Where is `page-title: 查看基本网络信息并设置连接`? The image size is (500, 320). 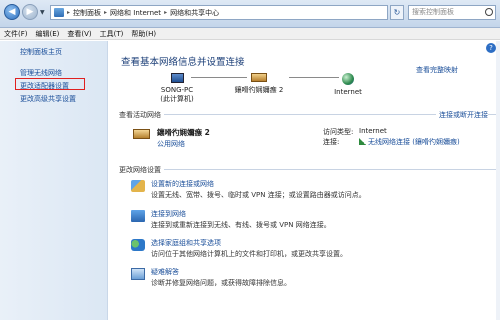 page-title: 查看基本网络信息并设置连接 is located at coordinates (183, 62).